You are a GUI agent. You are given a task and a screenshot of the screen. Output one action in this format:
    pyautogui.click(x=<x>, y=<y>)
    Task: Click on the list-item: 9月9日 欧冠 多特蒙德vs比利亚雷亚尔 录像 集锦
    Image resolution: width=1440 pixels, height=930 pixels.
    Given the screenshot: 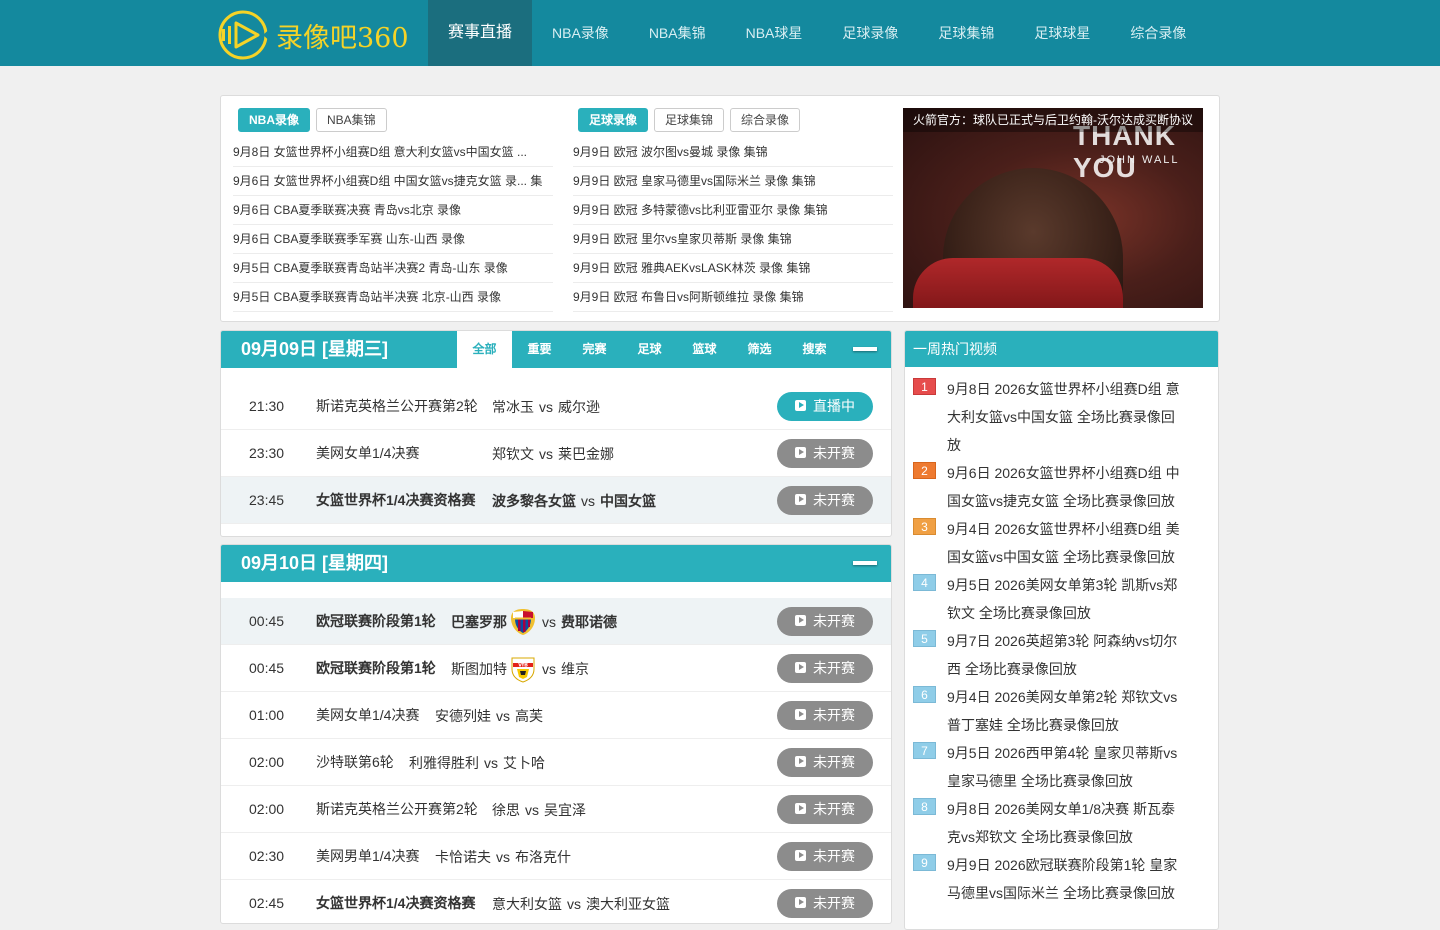 What is the action you would take?
    pyautogui.click(x=733, y=210)
    